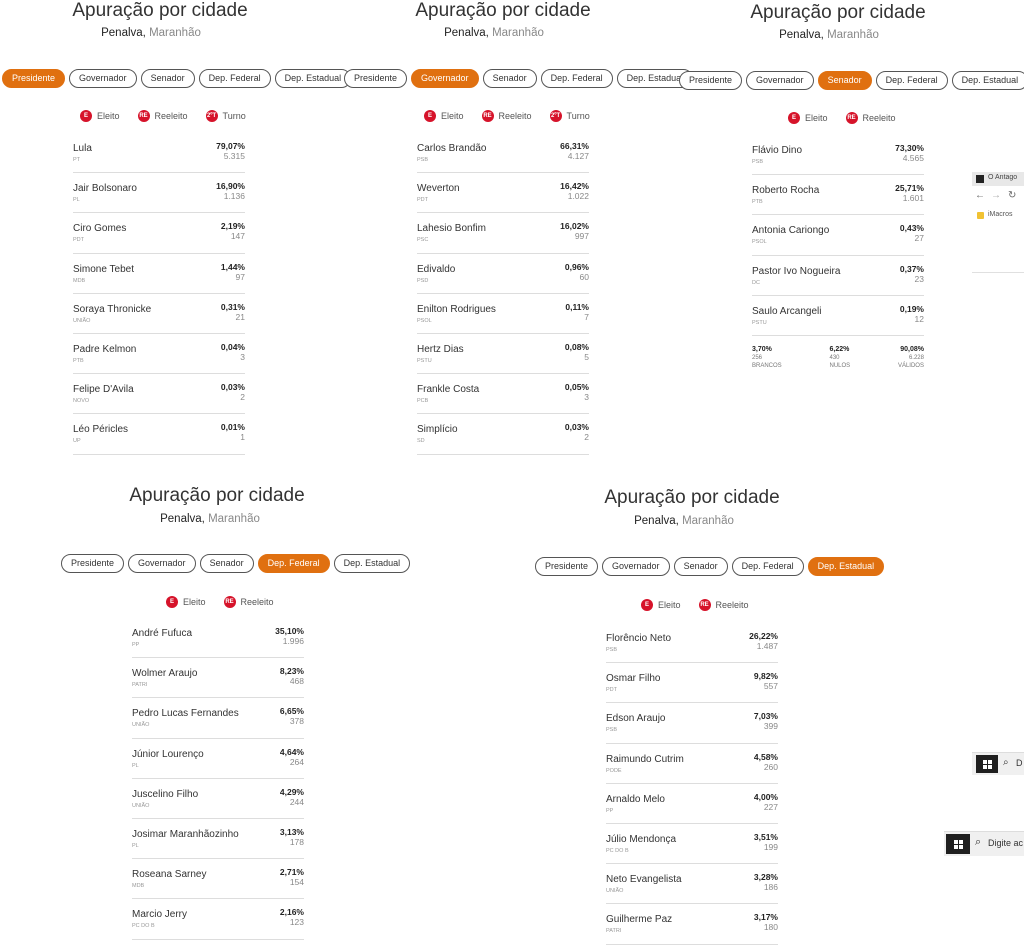 The height and width of the screenshot is (945, 1024). What do you see at coordinates (692, 497) in the screenshot?
I see `page-title: Apuração por cidade` at bounding box center [692, 497].